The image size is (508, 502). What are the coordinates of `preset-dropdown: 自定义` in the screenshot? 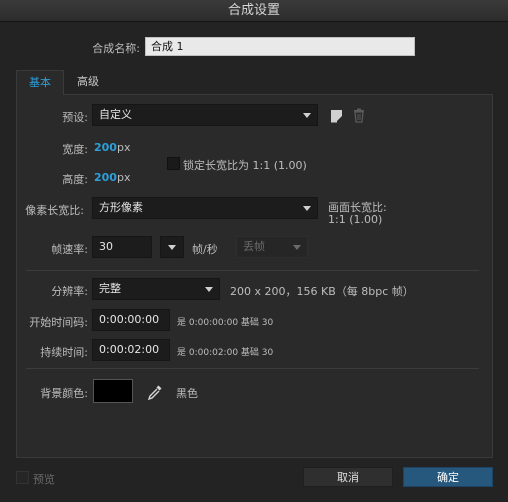 It's located at (205, 115).